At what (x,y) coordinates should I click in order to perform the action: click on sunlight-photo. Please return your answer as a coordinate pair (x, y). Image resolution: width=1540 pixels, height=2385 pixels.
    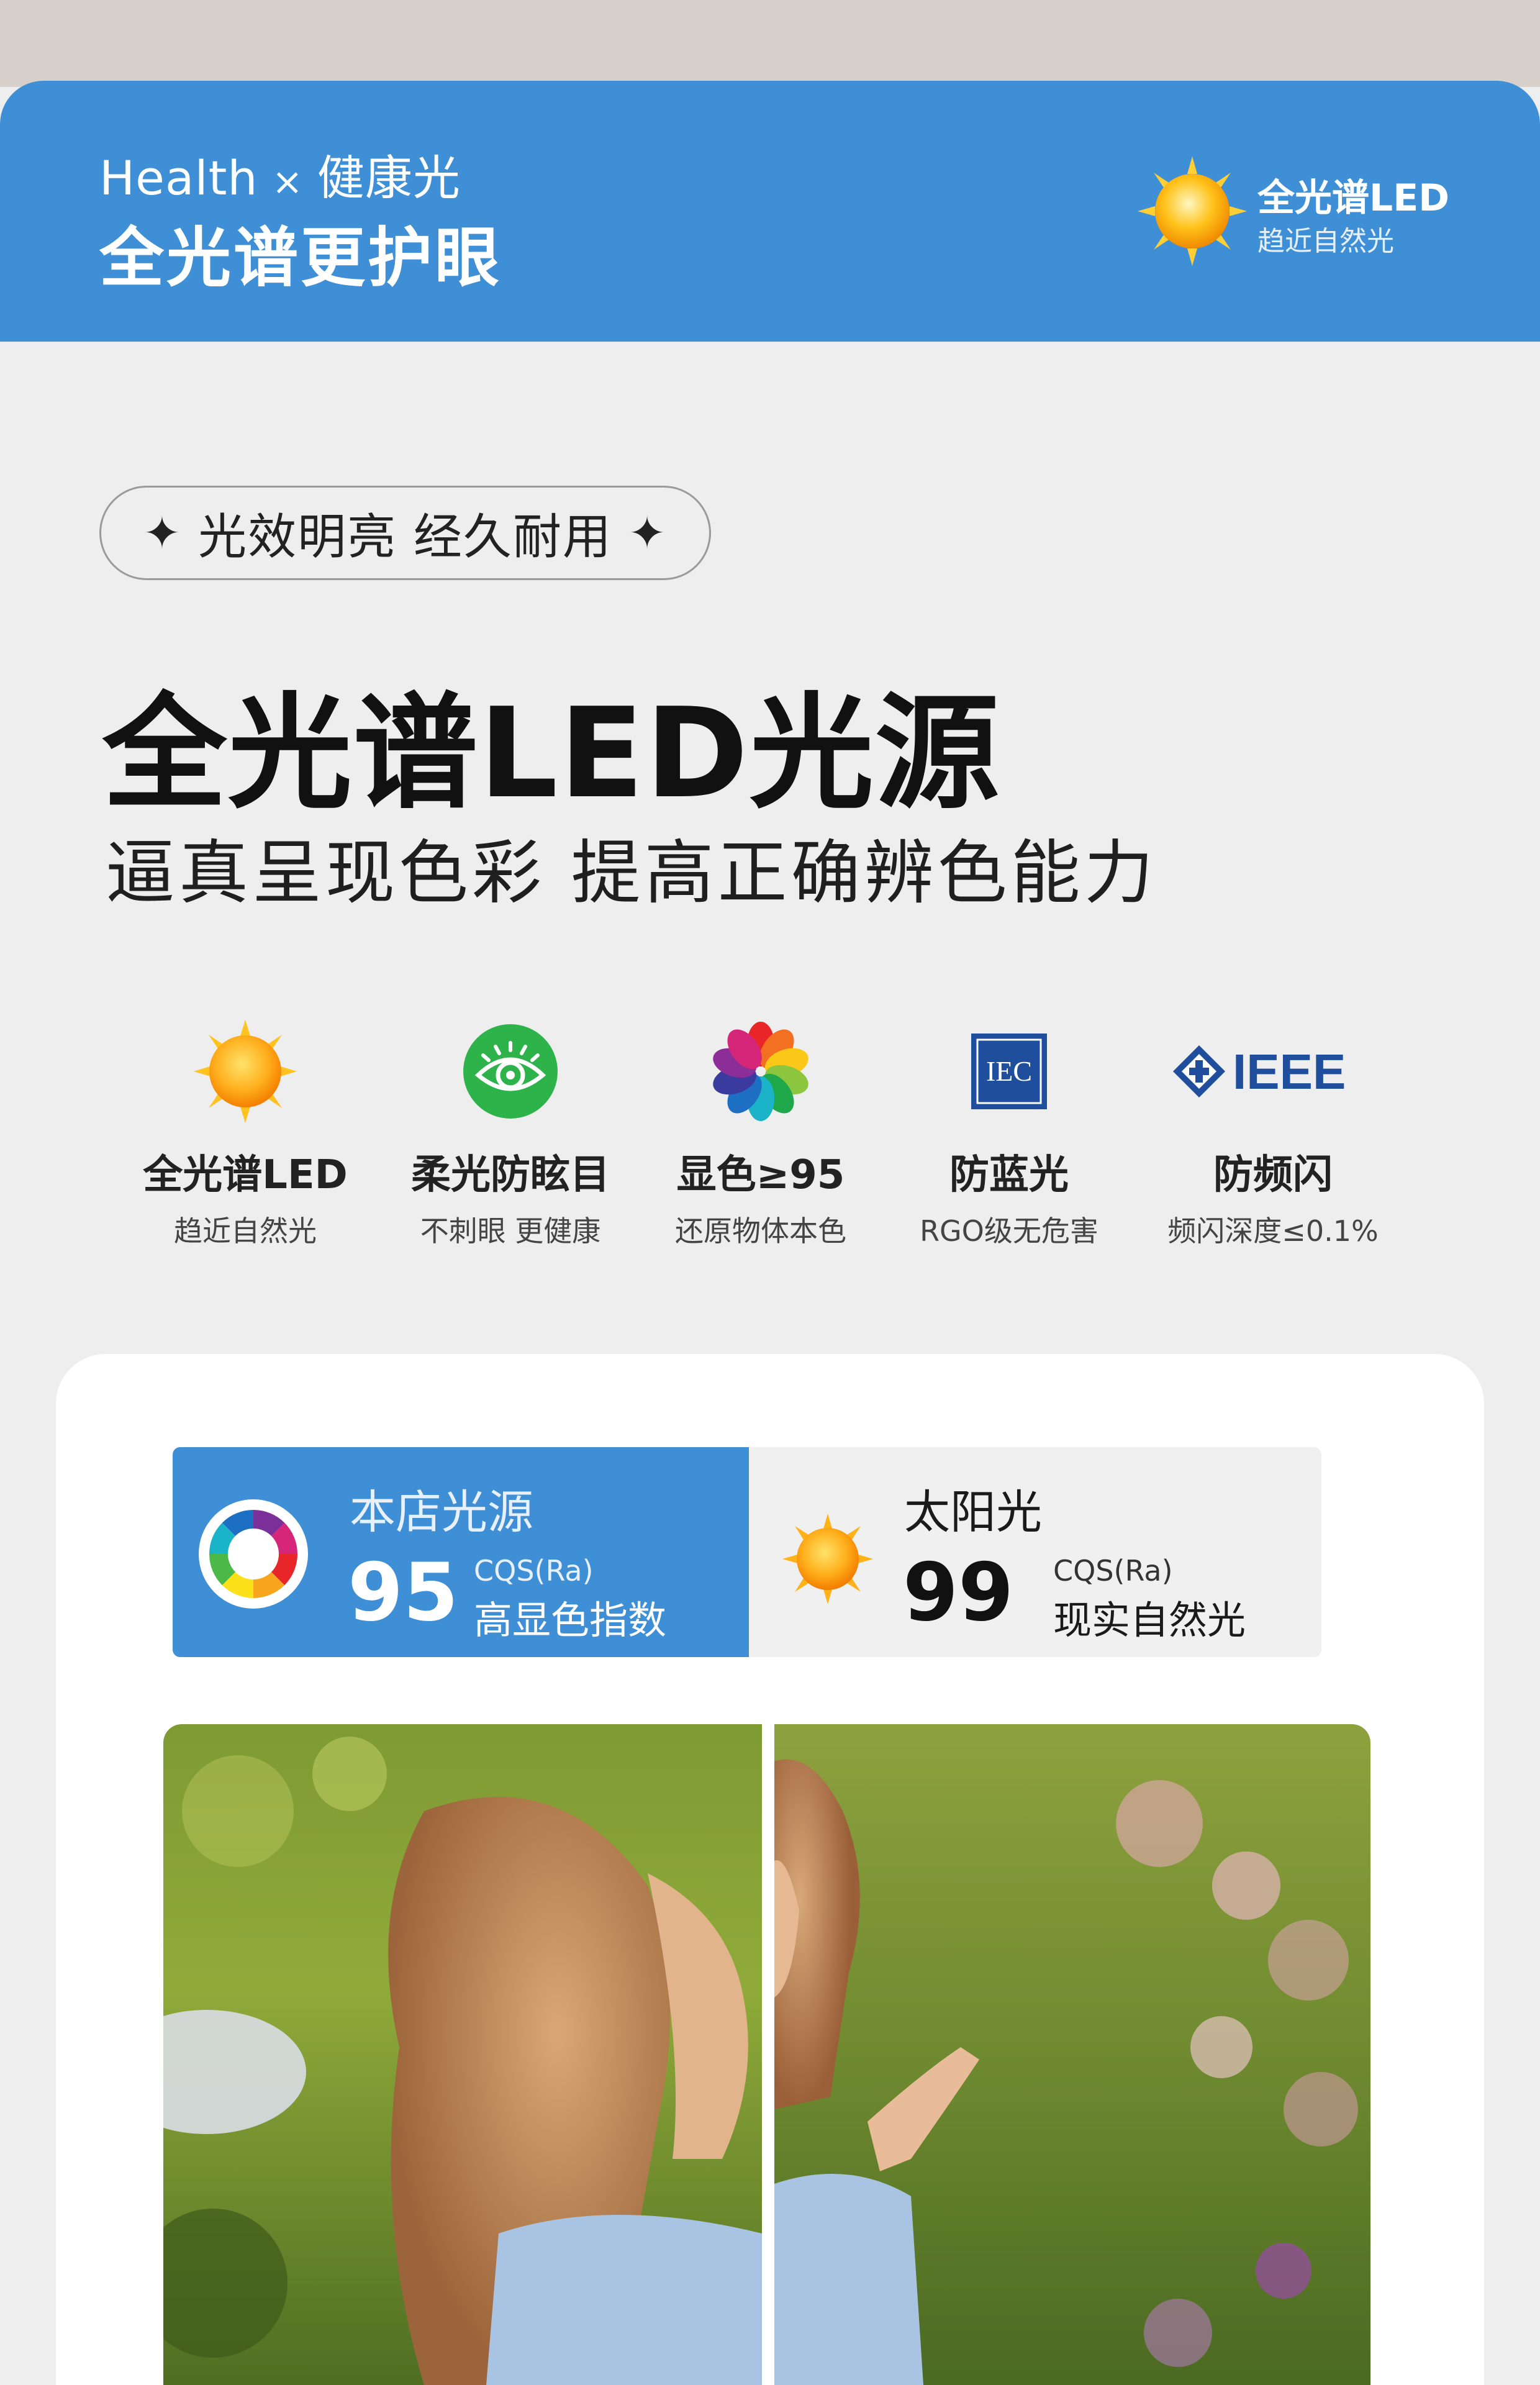
    Looking at the image, I should click on (1072, 2054).